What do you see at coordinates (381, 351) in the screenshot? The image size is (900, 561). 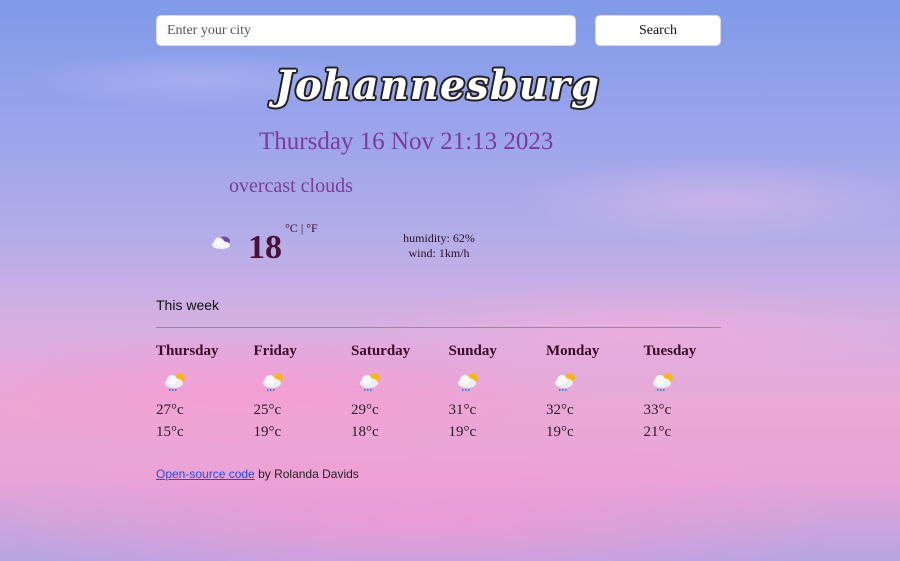 I see `forecast-day-name: Saturday` at bounding box center [381, 351].